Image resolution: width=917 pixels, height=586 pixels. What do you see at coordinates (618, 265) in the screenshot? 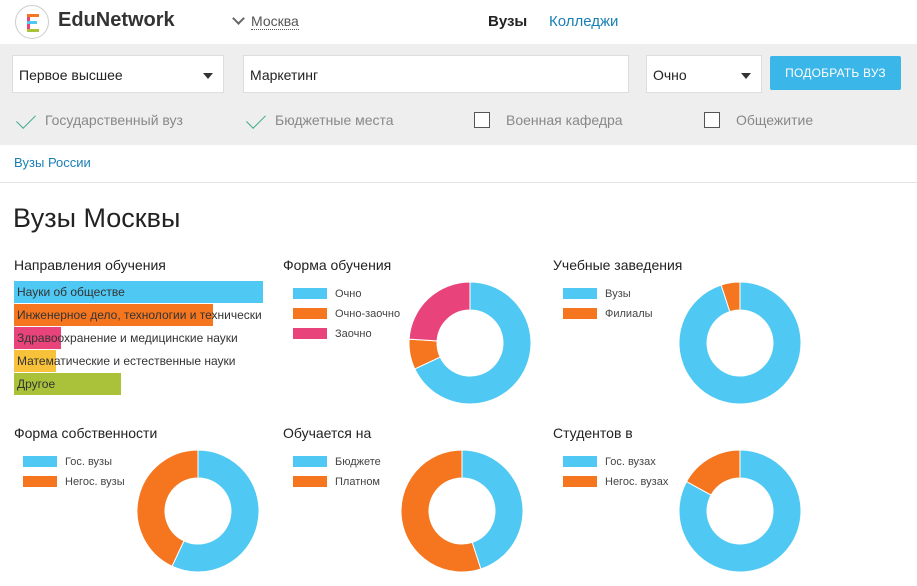
I see `institutions-title: Учебные заведения` at bounding box center [618, 265].